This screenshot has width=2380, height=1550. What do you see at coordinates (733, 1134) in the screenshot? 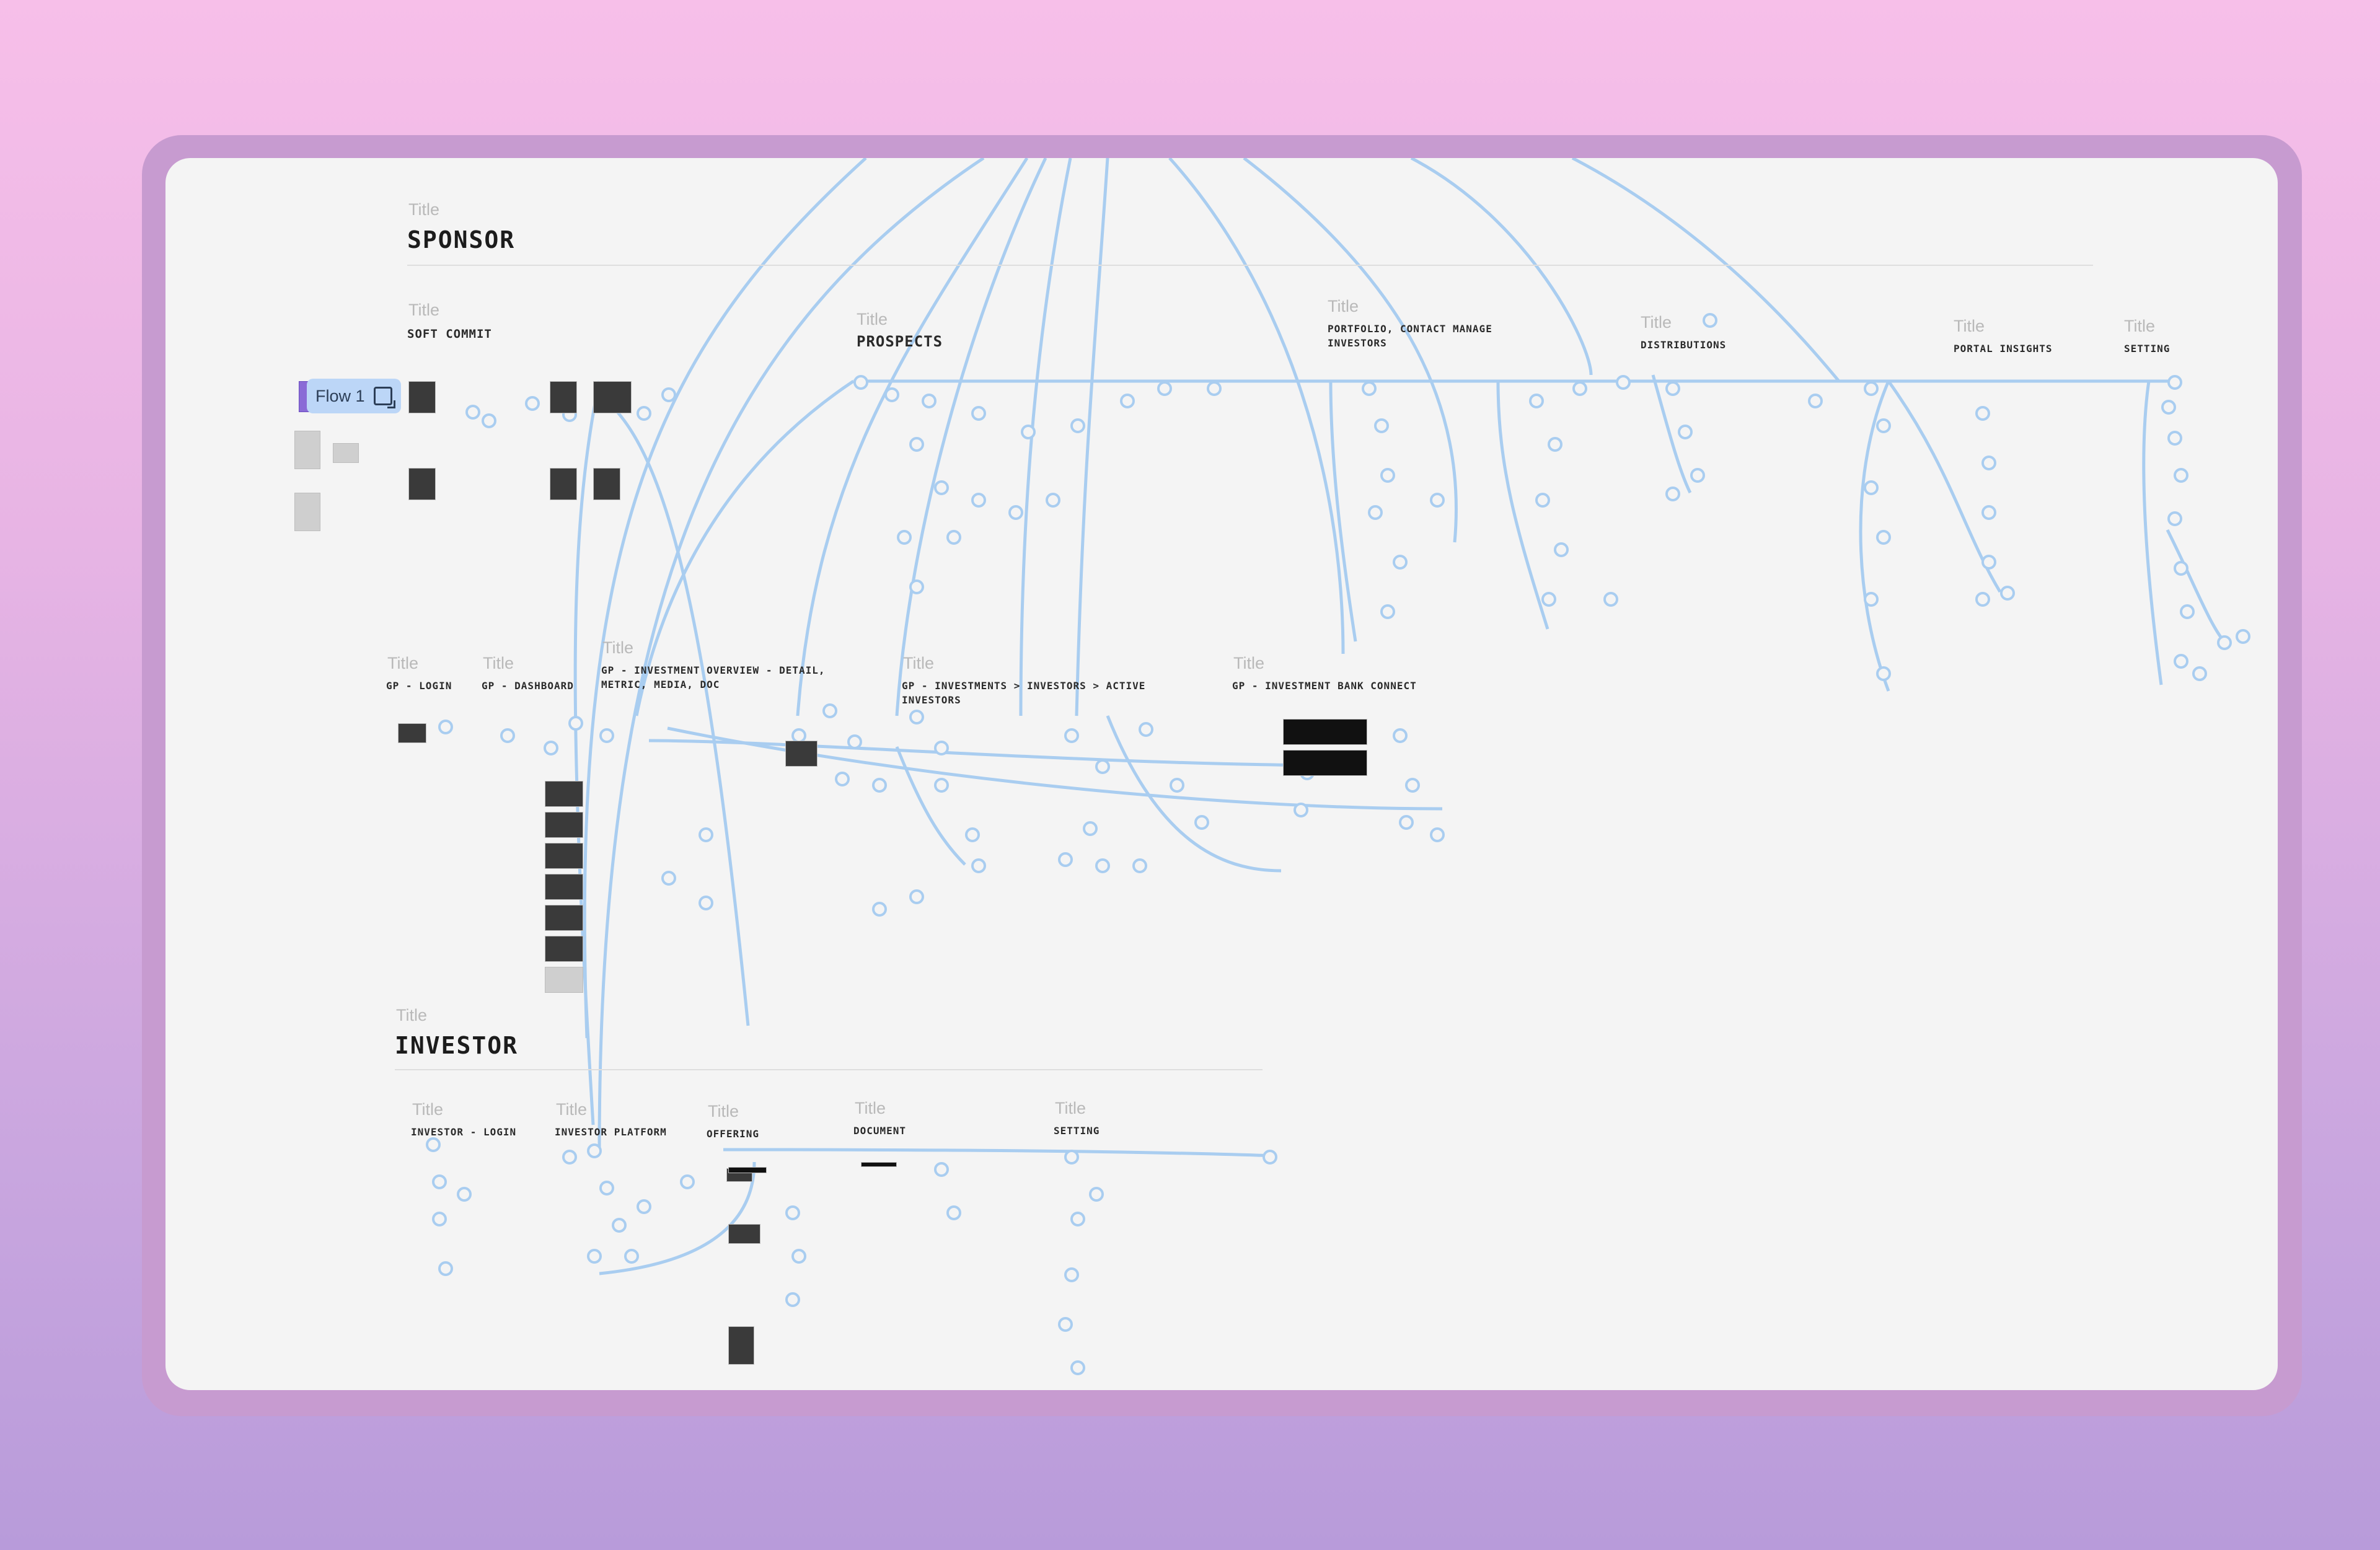
I see `group-title: OFFERING` at bounding box center [733, 1134].